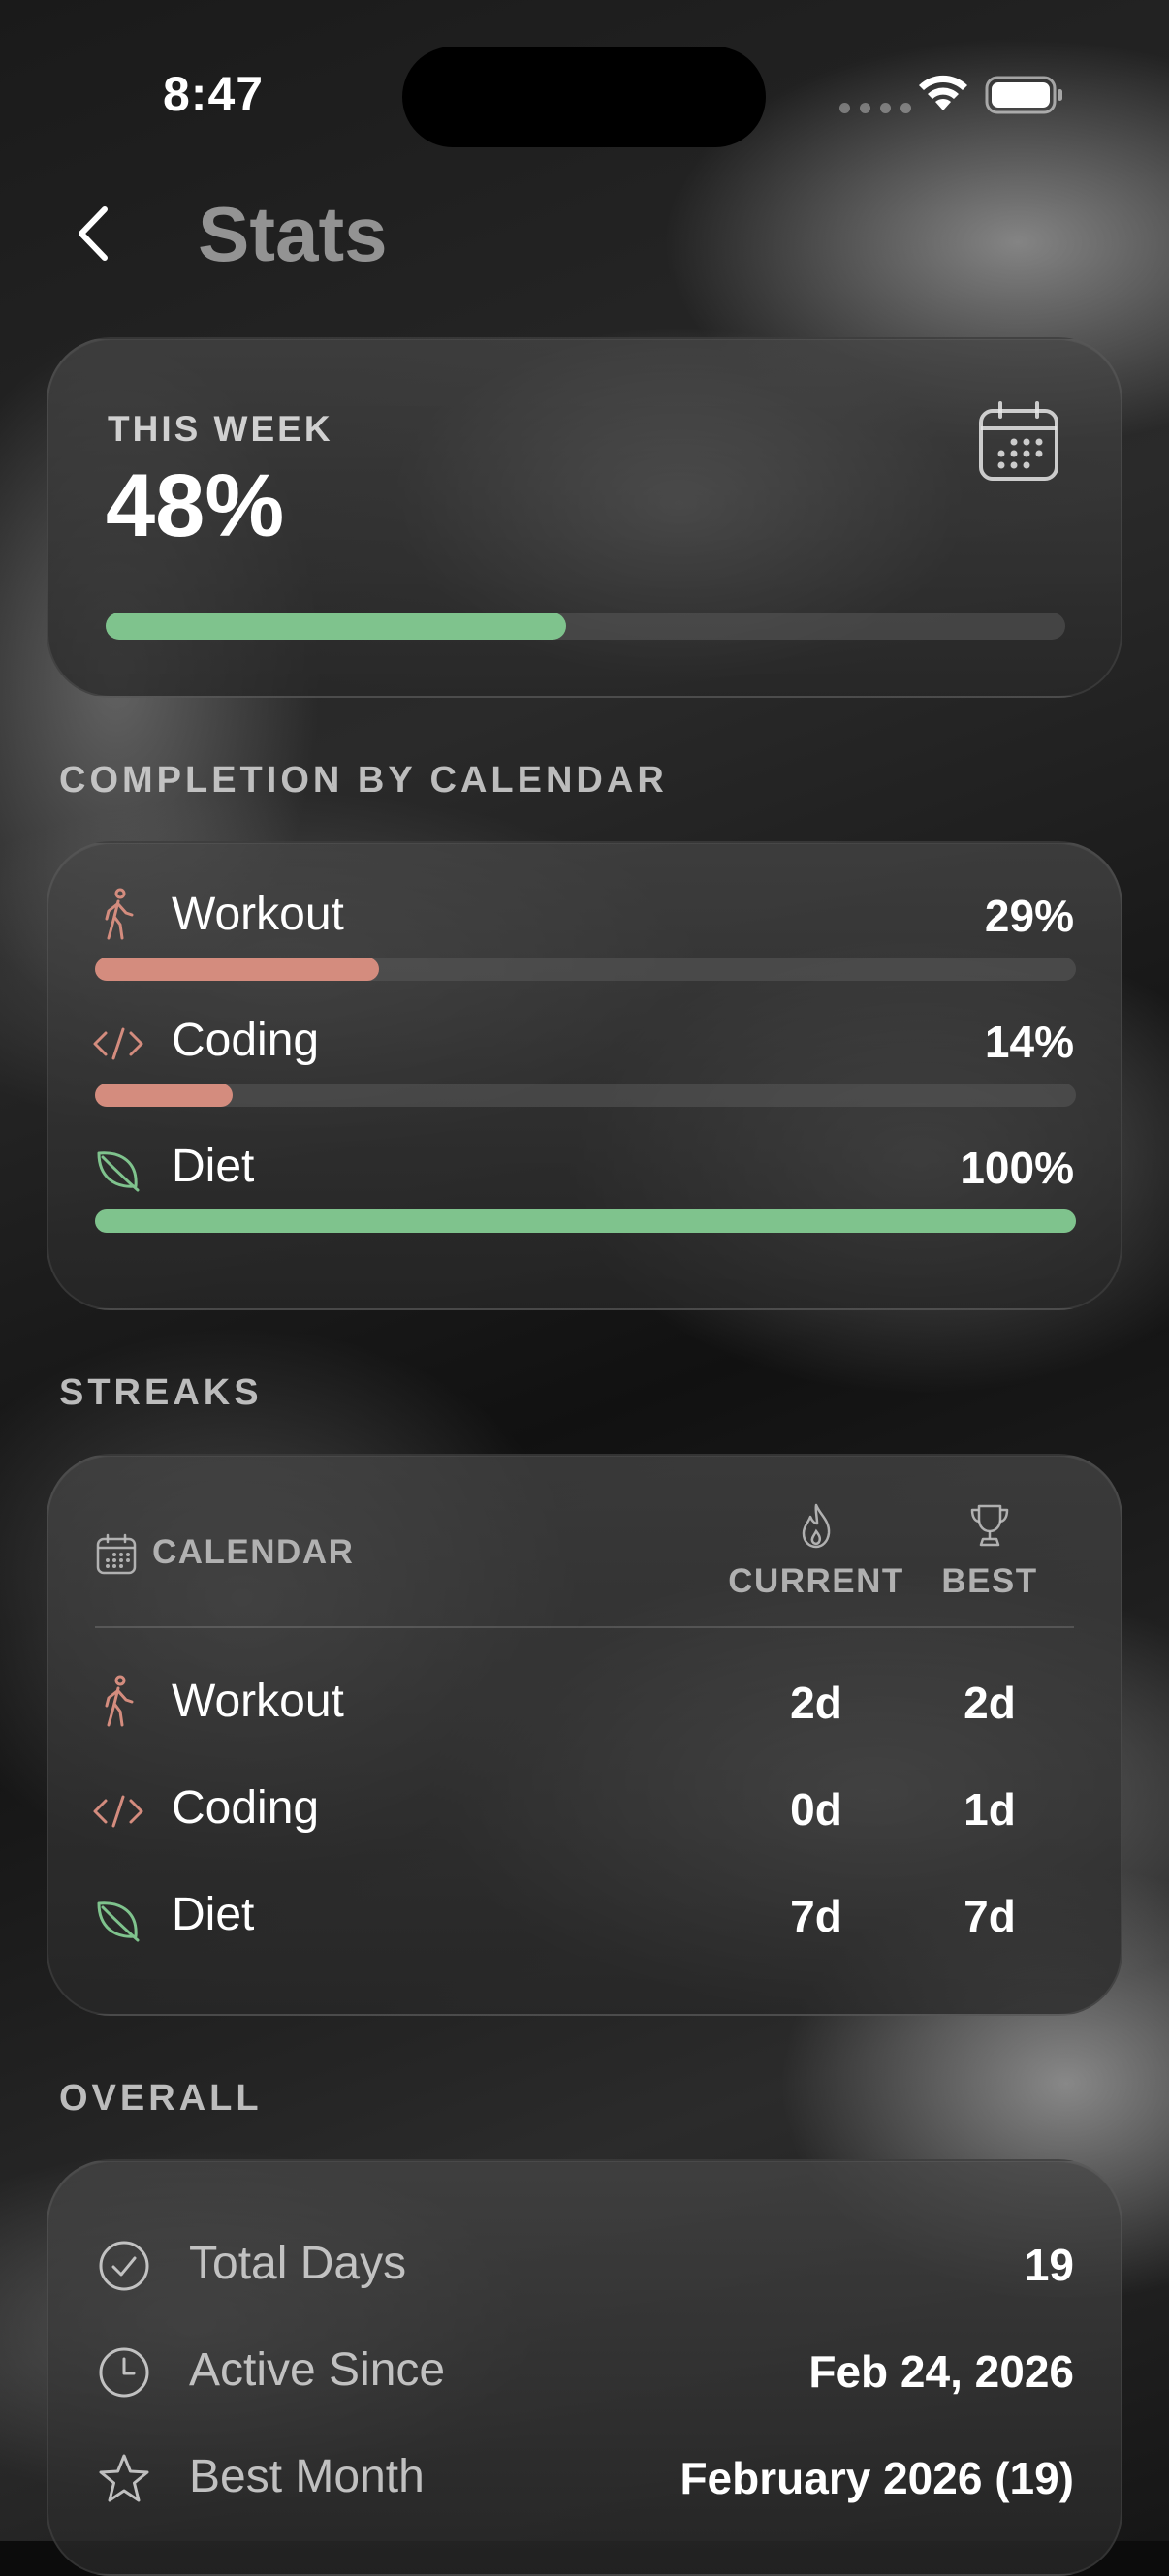 Image resolution: width=1169 pixels, height=2576 pixels. Describe the element at coordinates (941, 2371) in the screenshot. I see `overall-value-active-since: Feb 24, 2026` at that location.